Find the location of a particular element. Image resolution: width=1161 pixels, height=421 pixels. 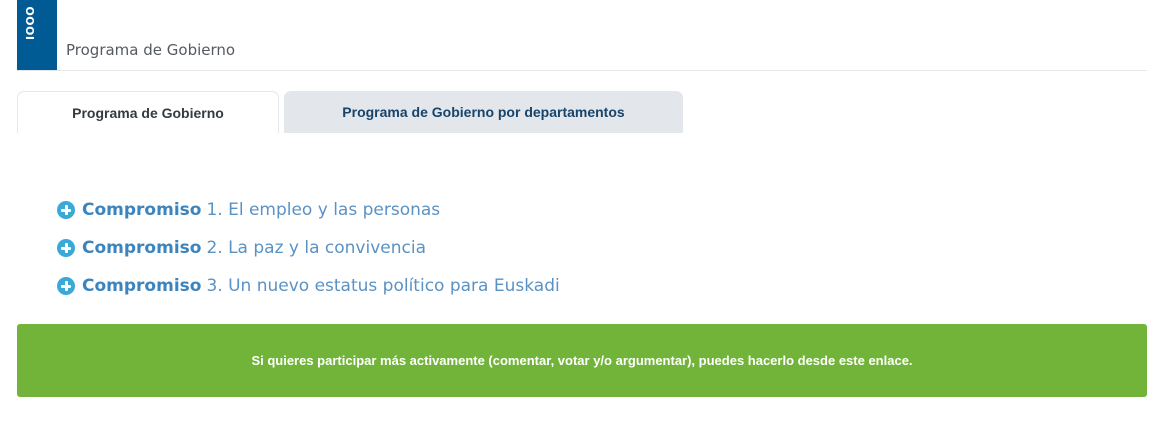

page-title: Programa de Gobierno is located at coordinates (151, 50).